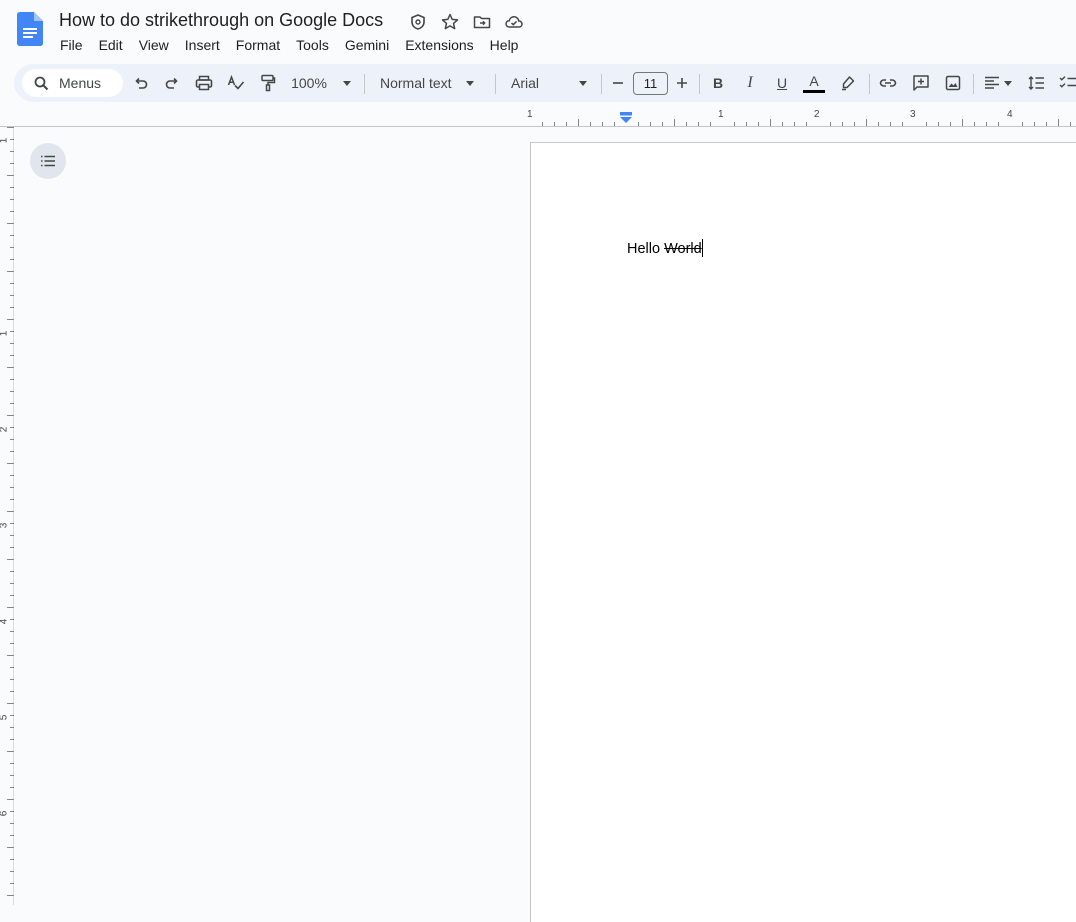 The image size is (1076, 922). I want to click on search-menus-button: Menus, so click(72, 83).